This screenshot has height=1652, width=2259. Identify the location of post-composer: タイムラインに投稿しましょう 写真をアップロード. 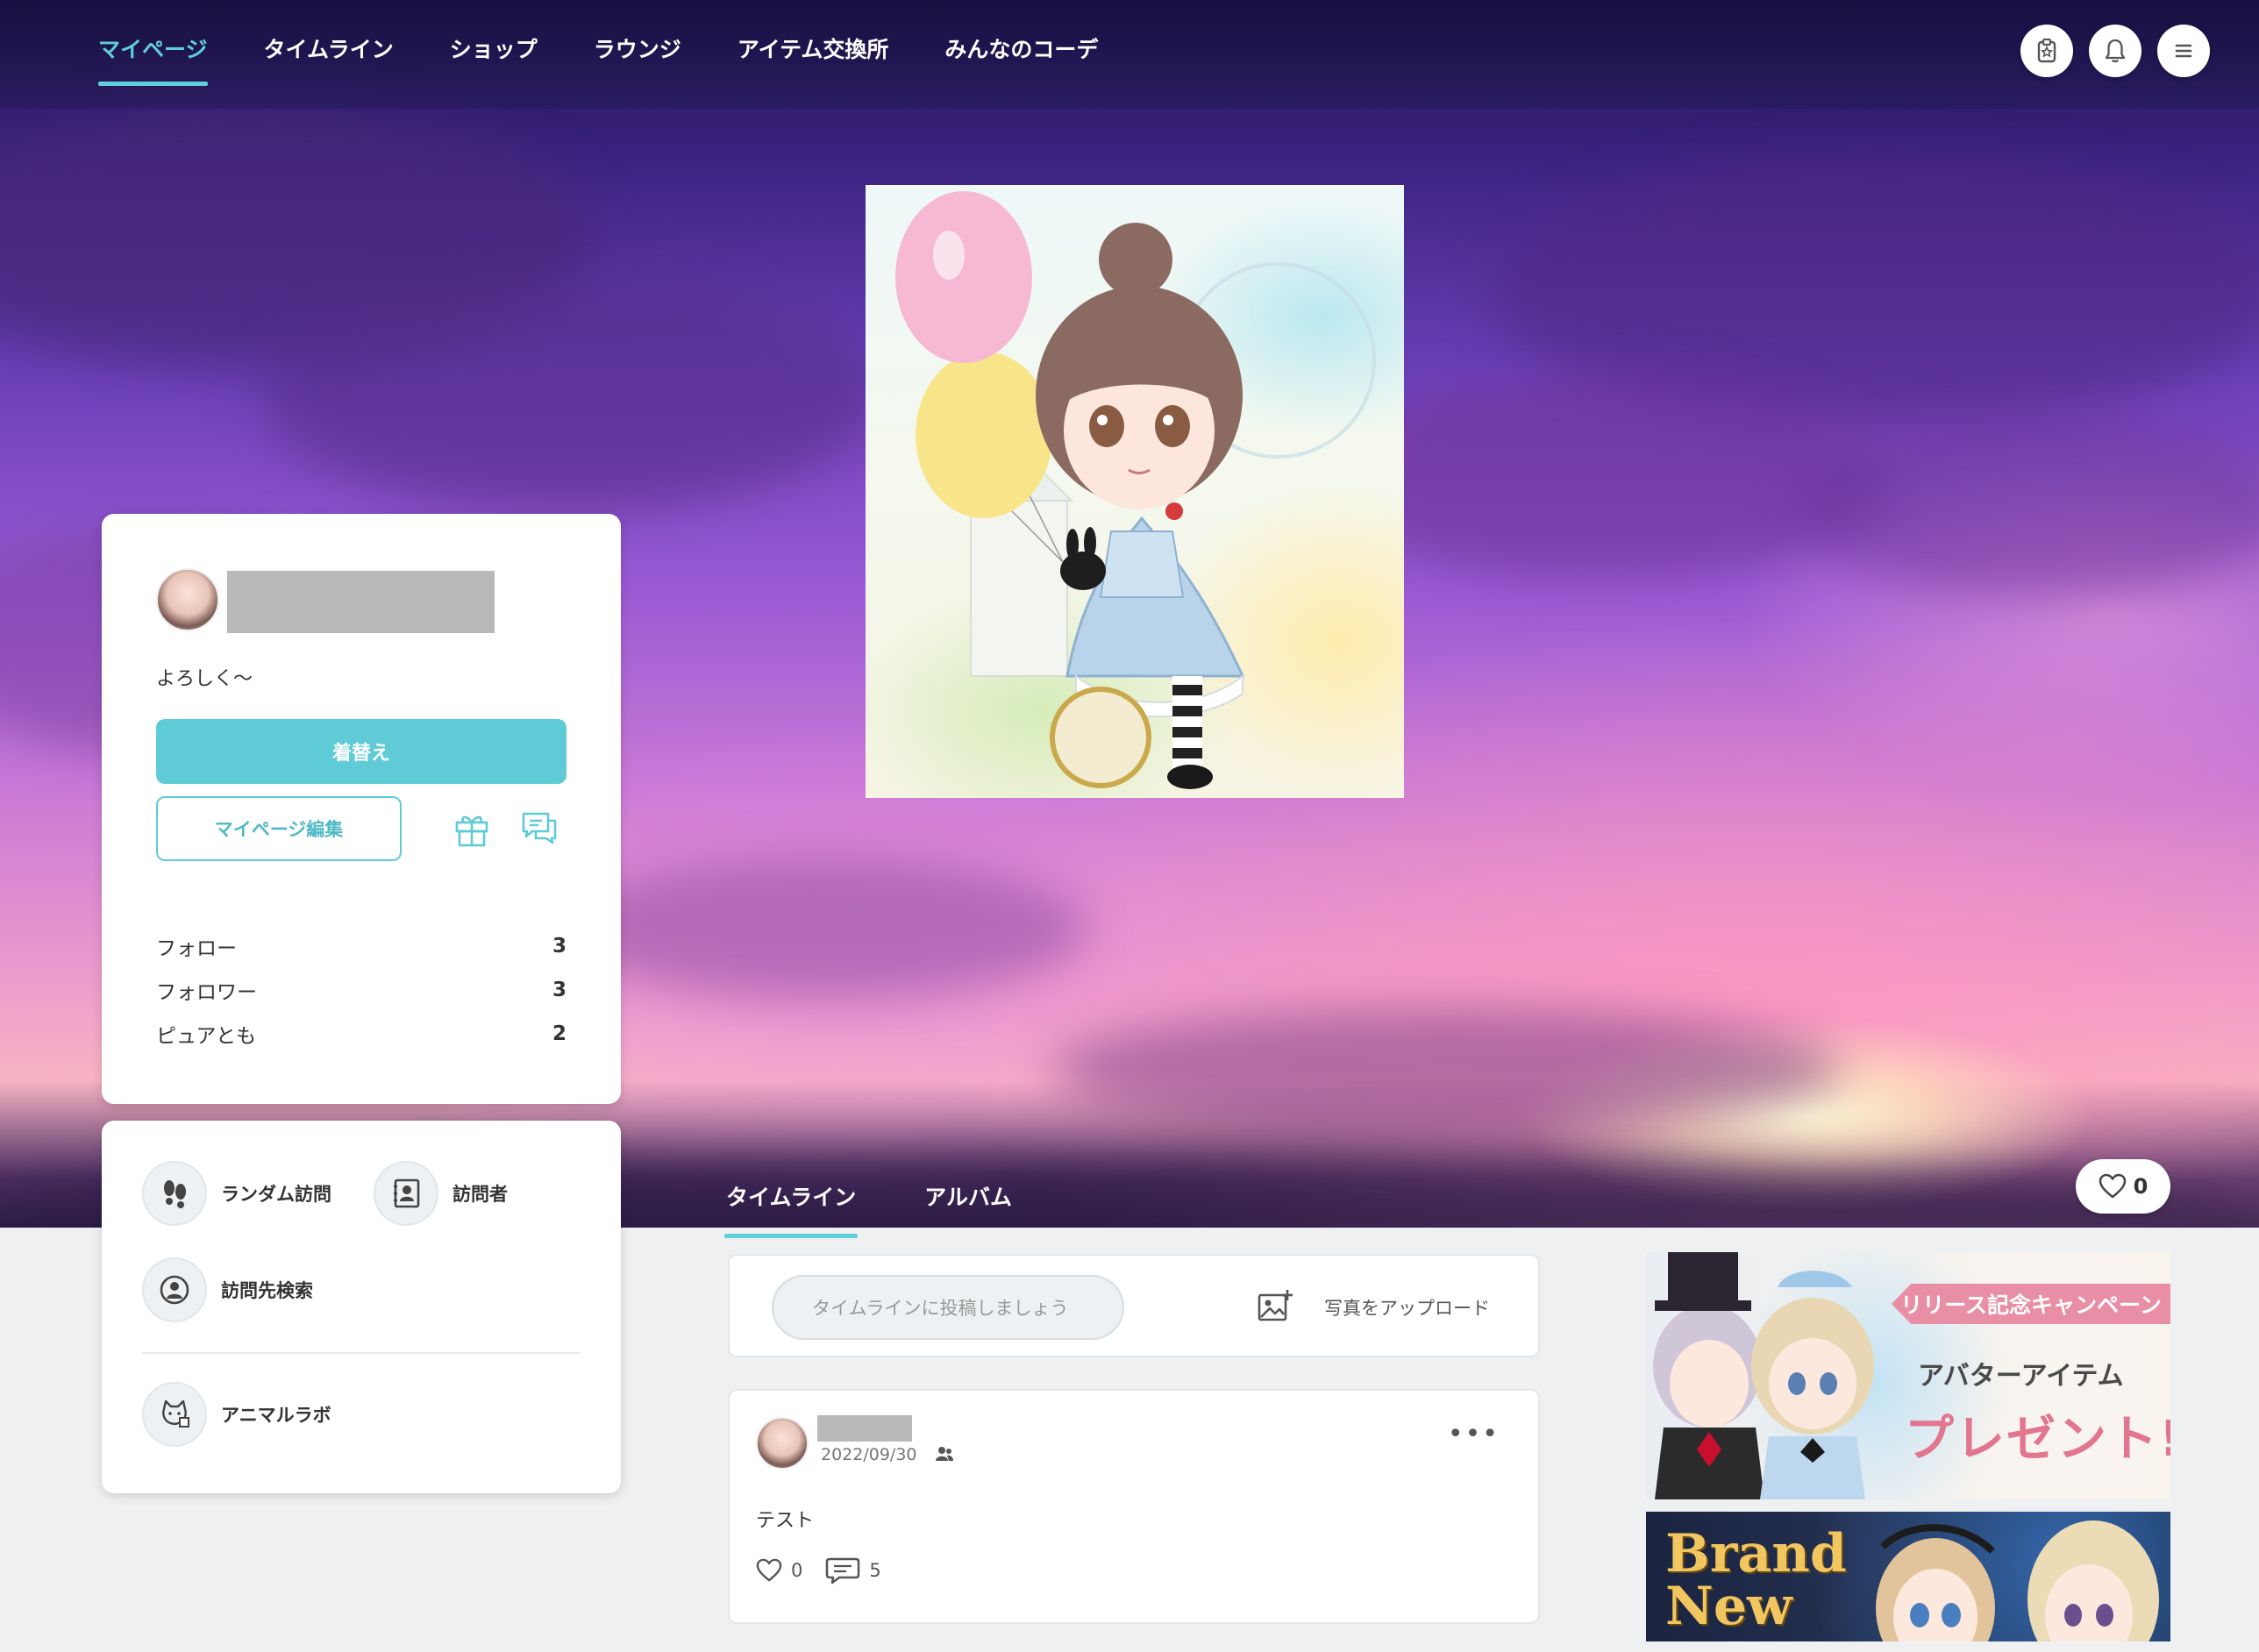
(1134, 1305).